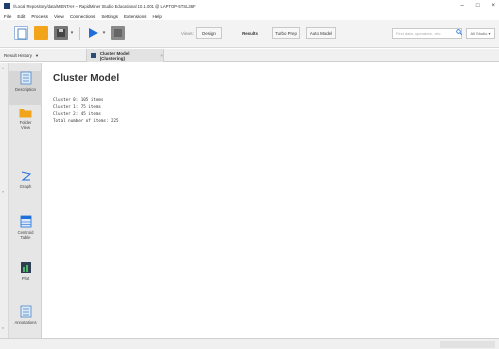  I want to click on search-input: Find data, operators...etc, so click(427, 33).